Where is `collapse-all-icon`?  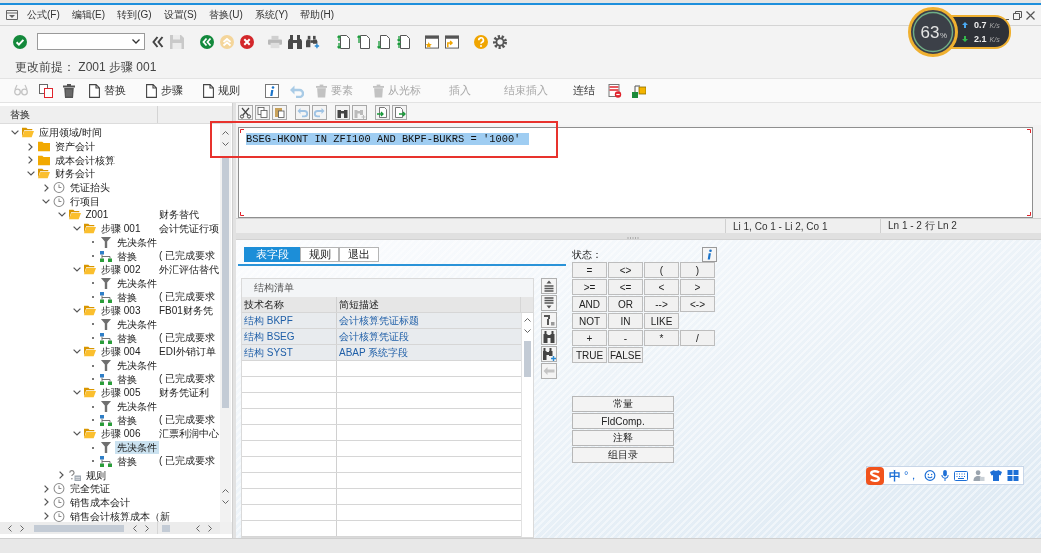
collapse-all-icon is located at coordinates (549, 303).